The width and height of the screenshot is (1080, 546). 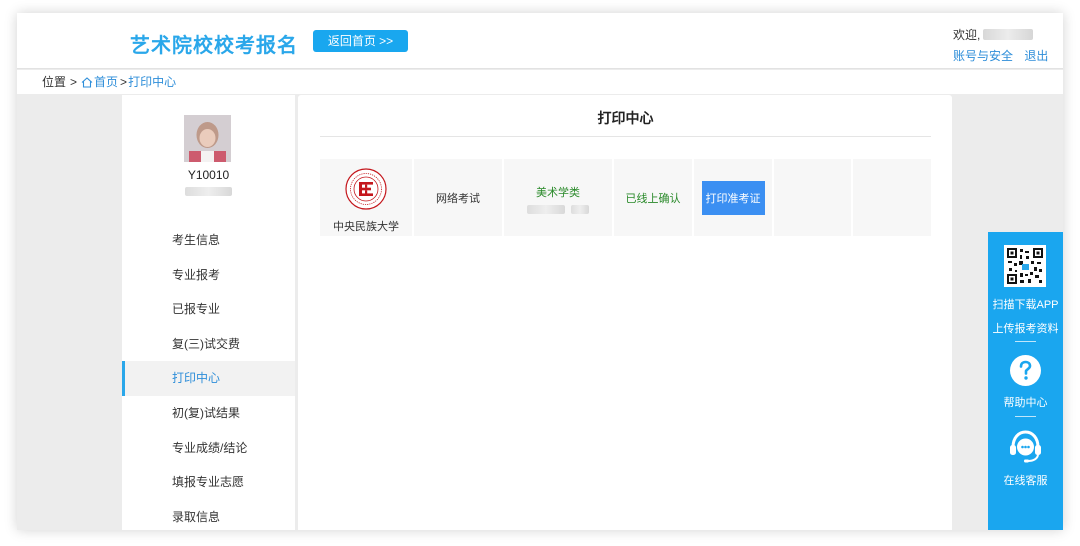 What do you see at coordinates (1025, 305) in the screenshot?
I see `scan-download-app-text: 扫描下载APP` at bounding box center [1025, 305].